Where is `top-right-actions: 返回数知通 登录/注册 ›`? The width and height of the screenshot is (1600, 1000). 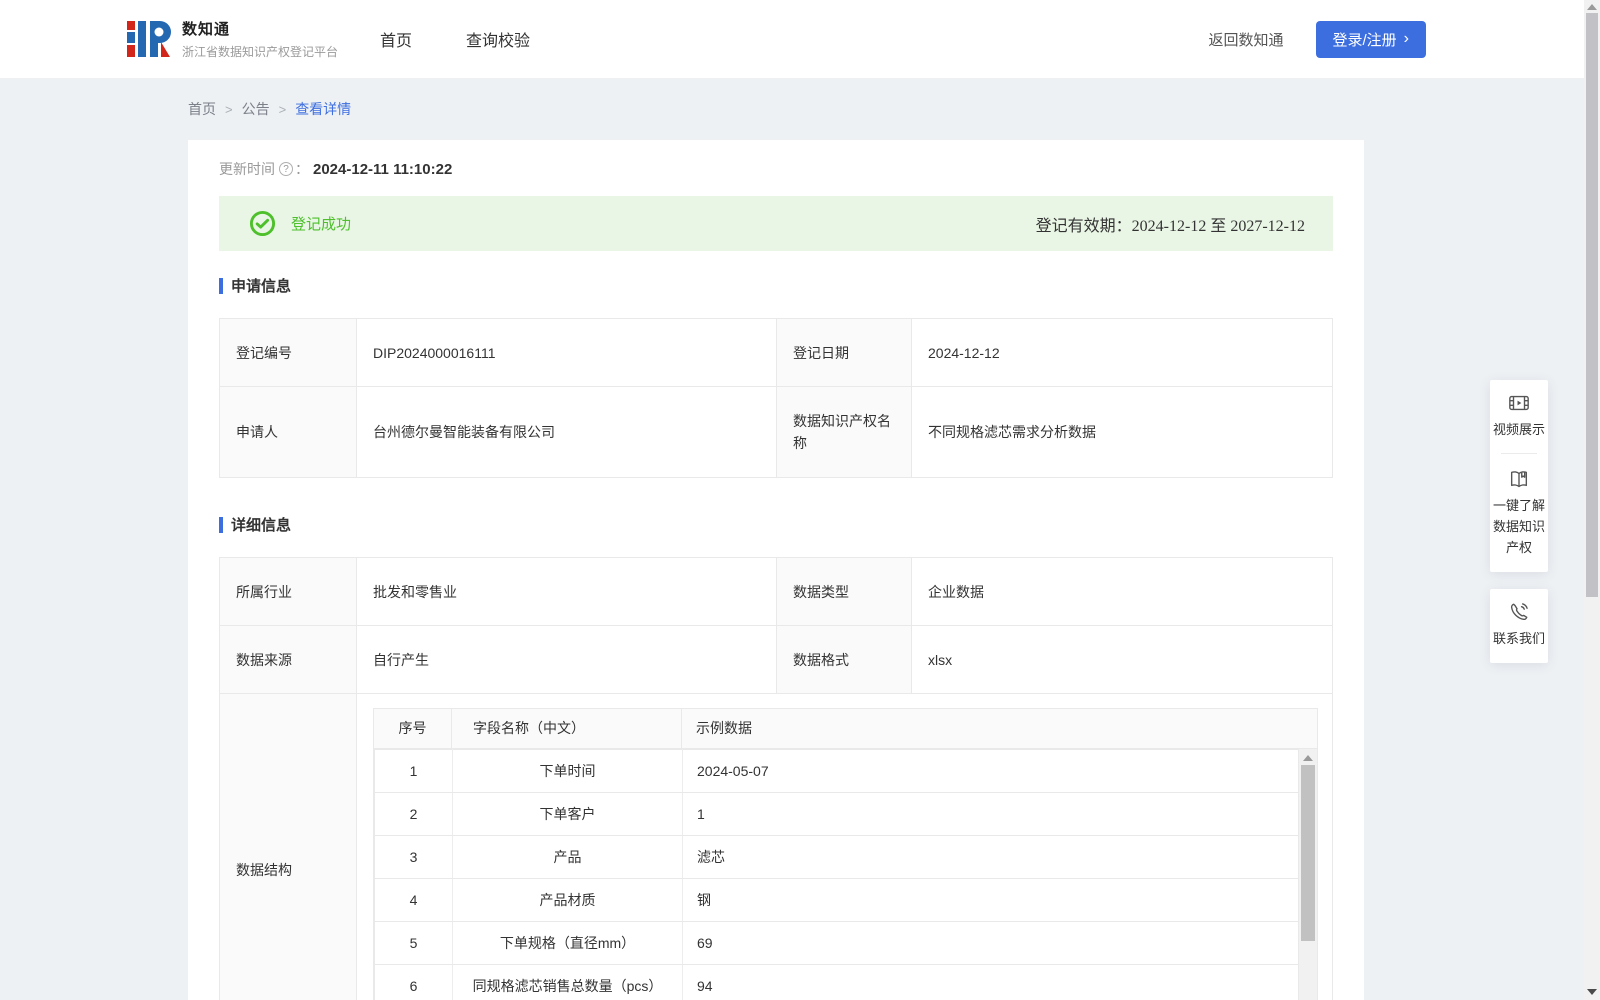
top-right-actions: 返回数知通 登录/注册 › is located at coordinates (1404, 39).